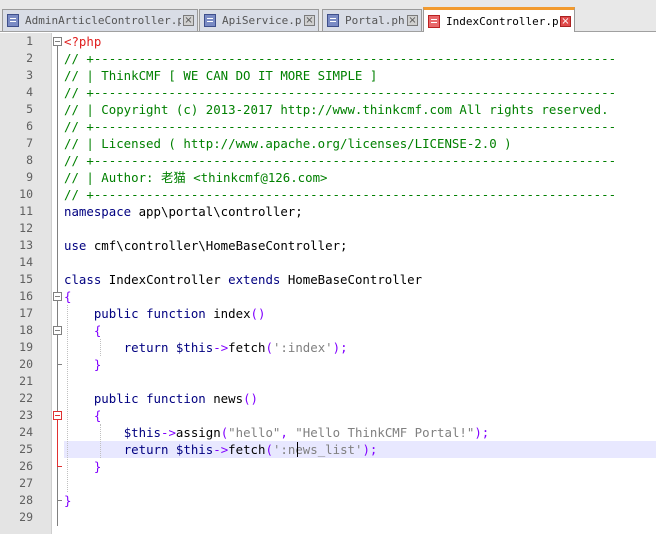 The height and width of the screenshot is (534, 656). Describe the element at coordinates (217, 245) in the screenshot. I see `code-token: cmf\controller\HomeBaseController;` at that location.